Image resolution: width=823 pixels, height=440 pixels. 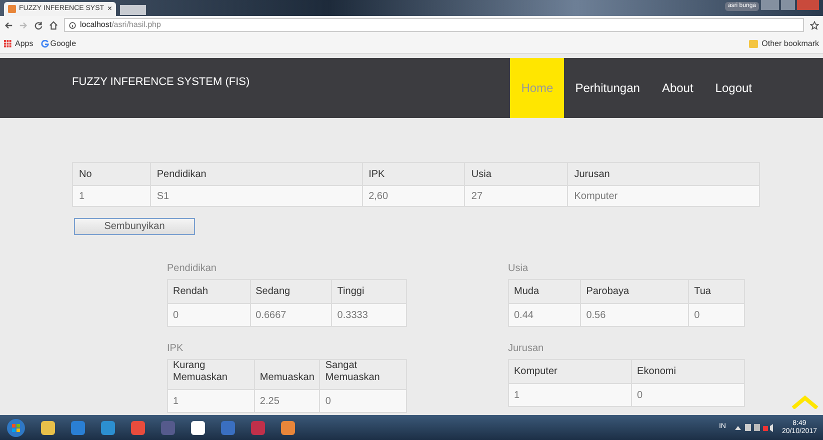 I want to click on bookmark-link: Apps, so click(x=24, y=44).